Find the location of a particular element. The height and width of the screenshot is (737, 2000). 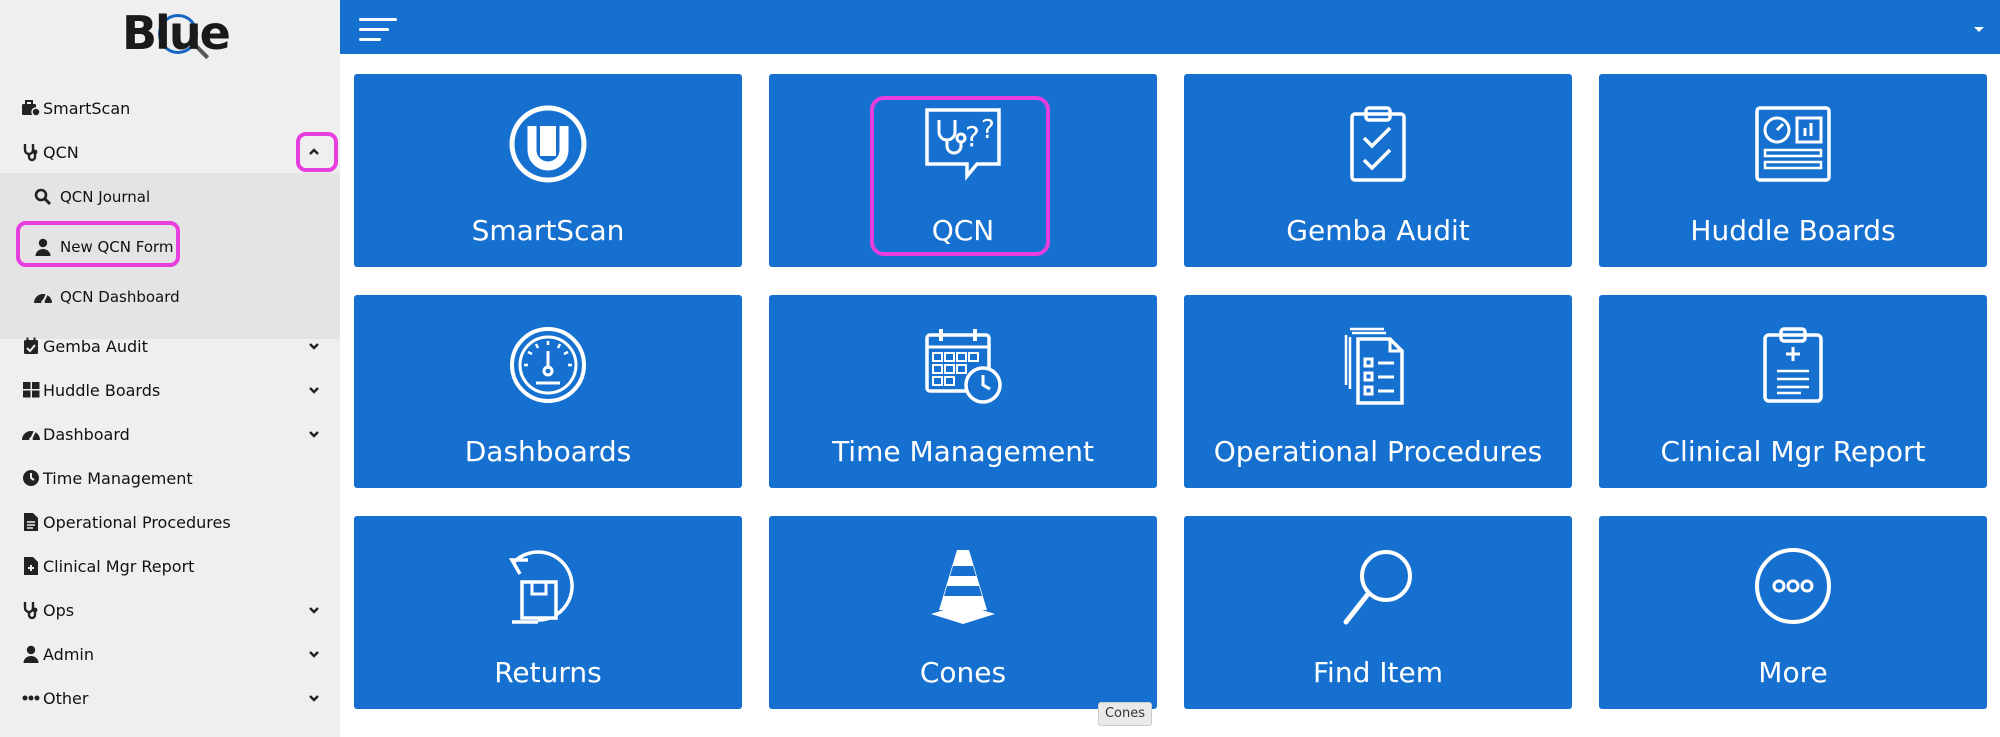

tile-find-item: Find Item is located at coordinates (1378, 612).